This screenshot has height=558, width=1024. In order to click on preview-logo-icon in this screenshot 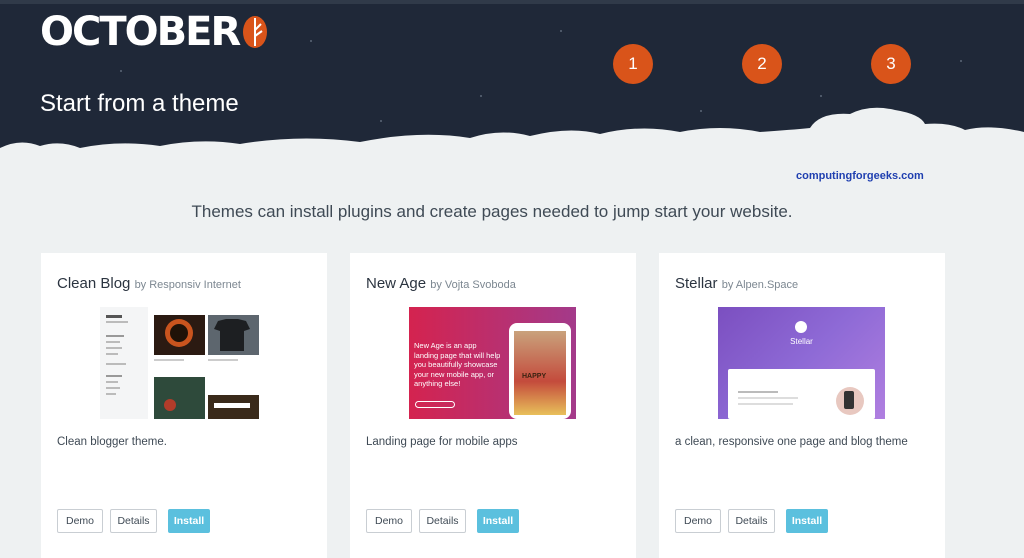, I will do `click(801, 327)`.